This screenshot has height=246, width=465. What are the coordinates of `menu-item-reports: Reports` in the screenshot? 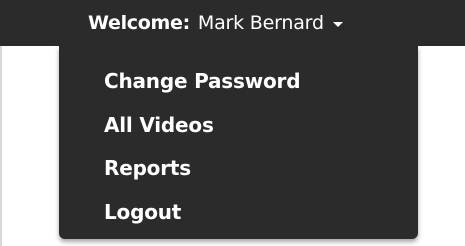 It's located at (147, 168).